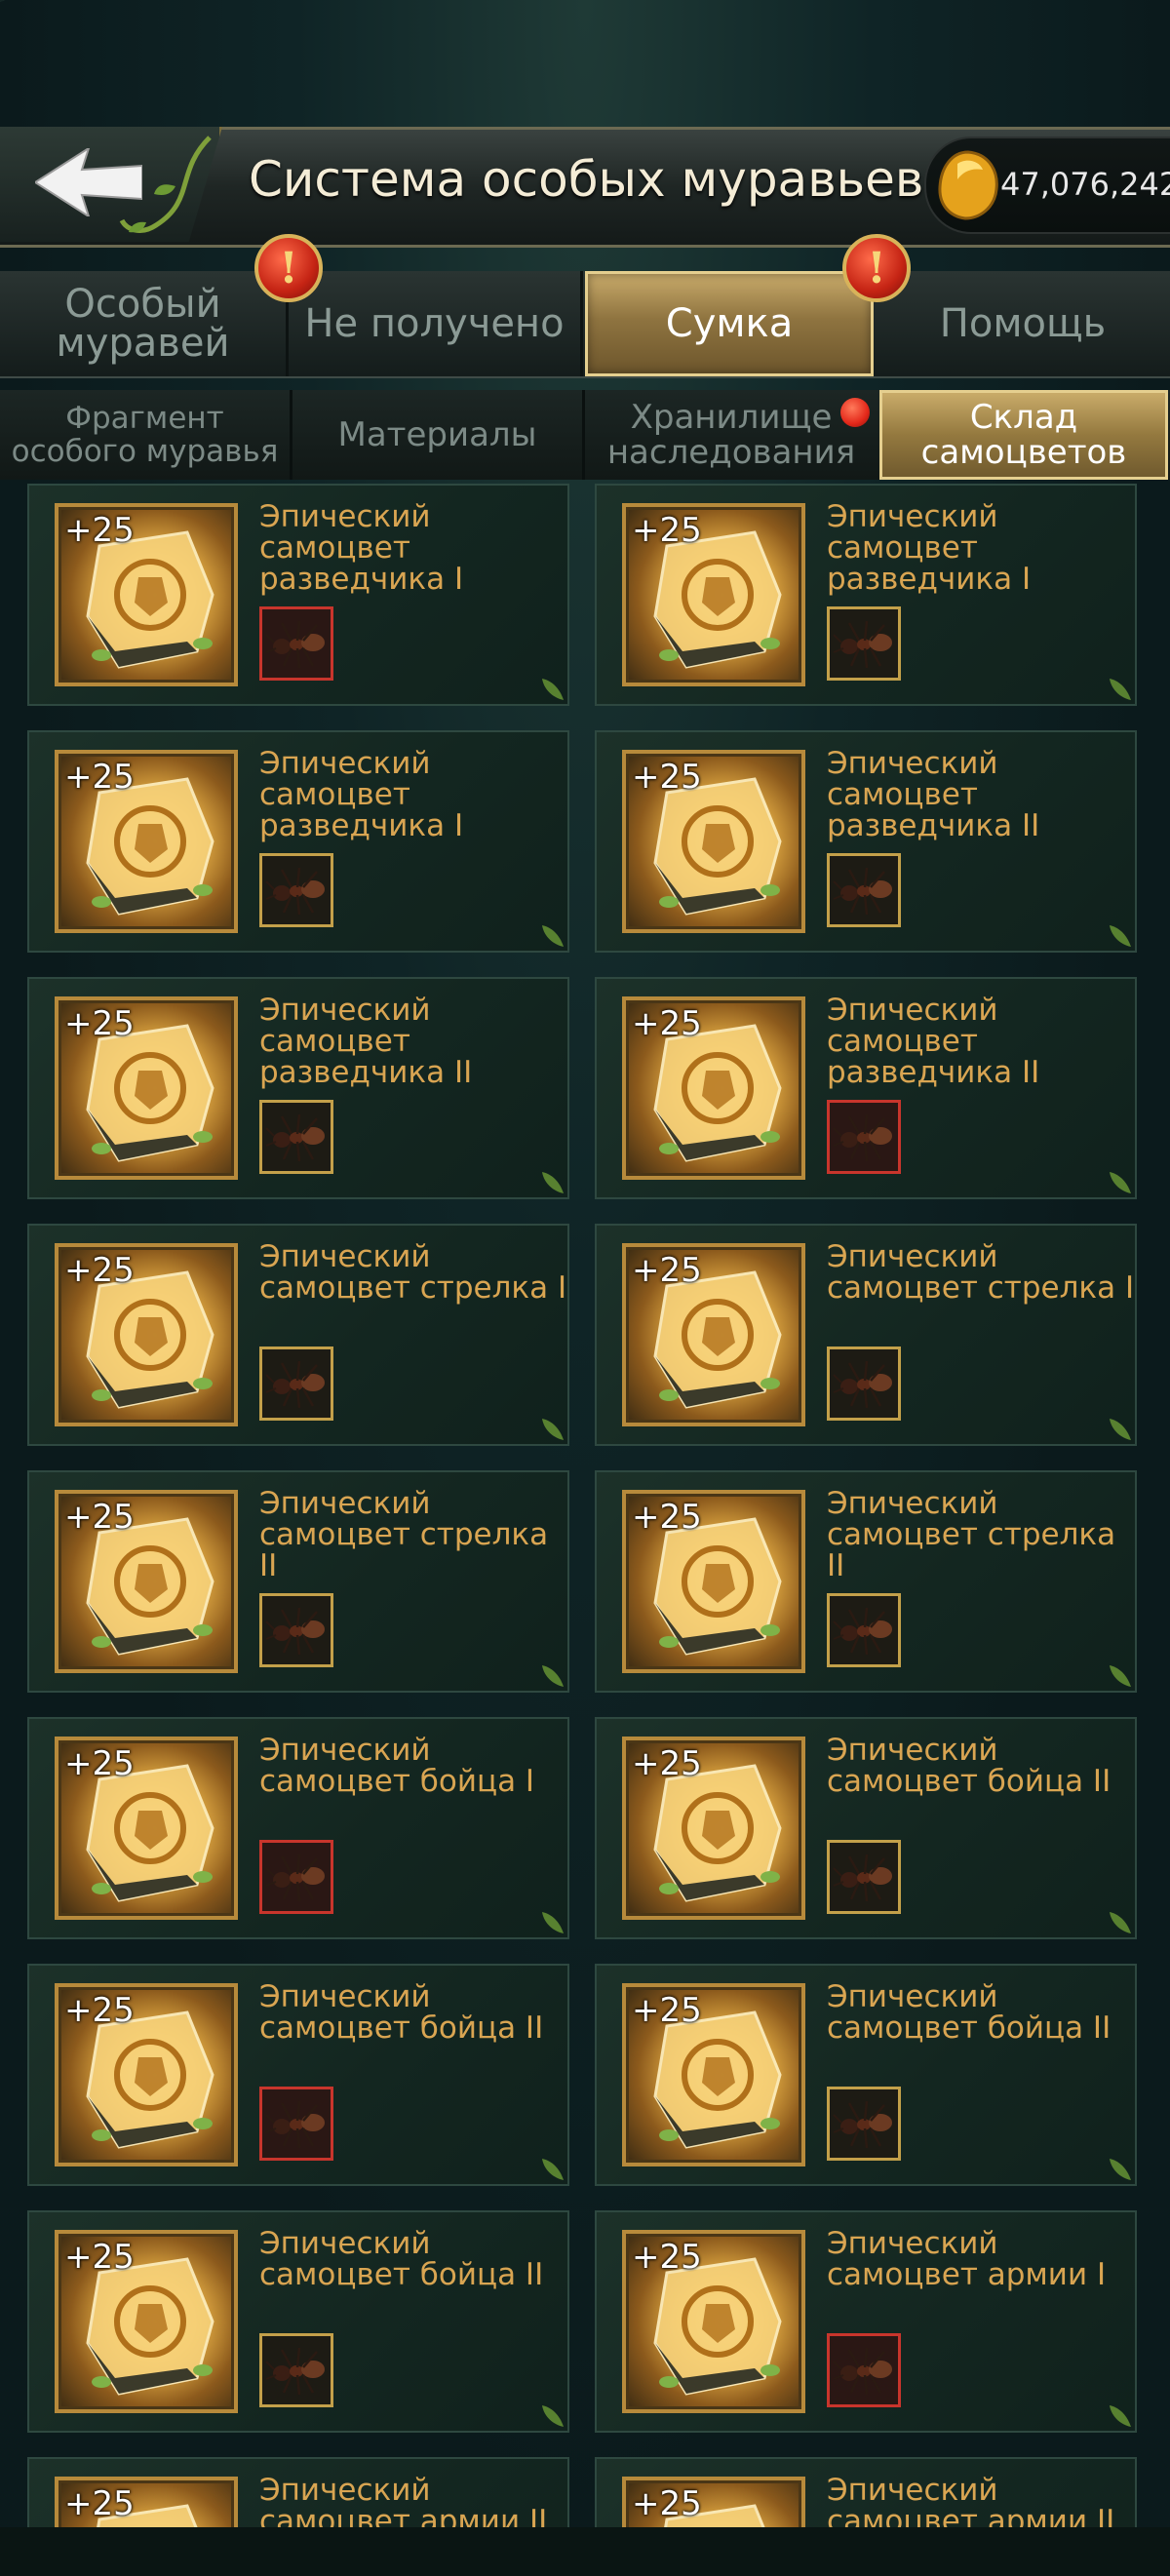  I want to click on tab-not-received: Не получено, so click(436, 323).